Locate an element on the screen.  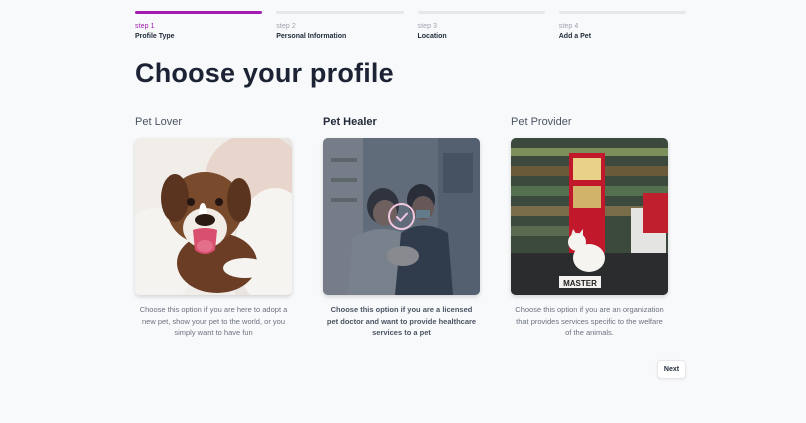
pet-healer-image is located at coordinates (401, 216).